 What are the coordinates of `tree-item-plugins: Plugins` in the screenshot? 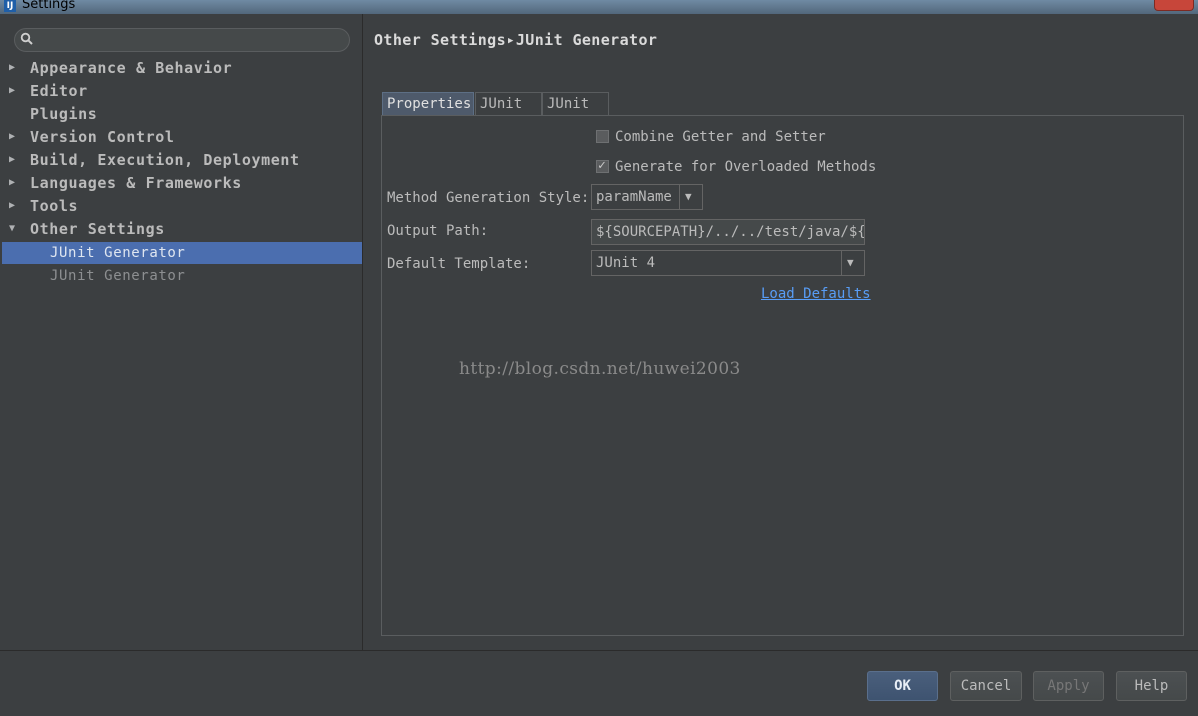 It's located at (182, 114).